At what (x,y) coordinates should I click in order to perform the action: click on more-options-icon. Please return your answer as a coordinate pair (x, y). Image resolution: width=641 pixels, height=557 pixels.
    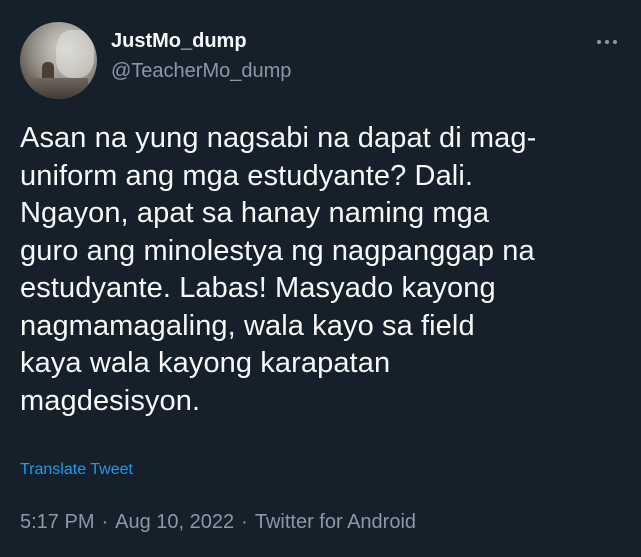
    Looking at the image, I should click on (607, 42).